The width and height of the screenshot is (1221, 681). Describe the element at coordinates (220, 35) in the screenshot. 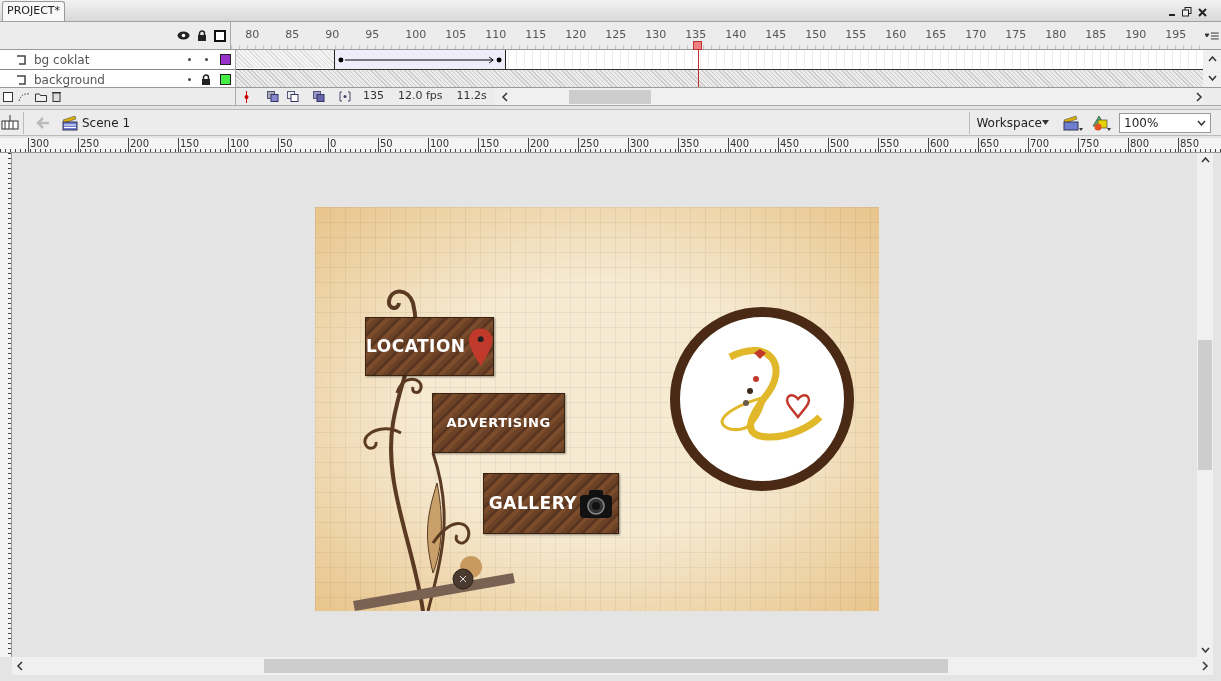

I see `outline-square-icon` at that location.